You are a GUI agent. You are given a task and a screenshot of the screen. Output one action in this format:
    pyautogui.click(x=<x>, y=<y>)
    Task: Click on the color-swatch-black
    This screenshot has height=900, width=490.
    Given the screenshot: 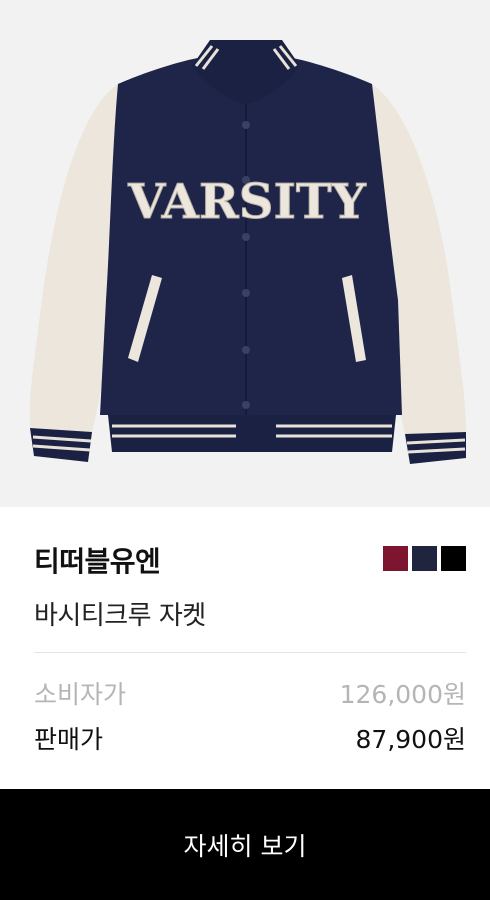 What is the action you would take?
    pyautogui.click(x=453, y=558)
    